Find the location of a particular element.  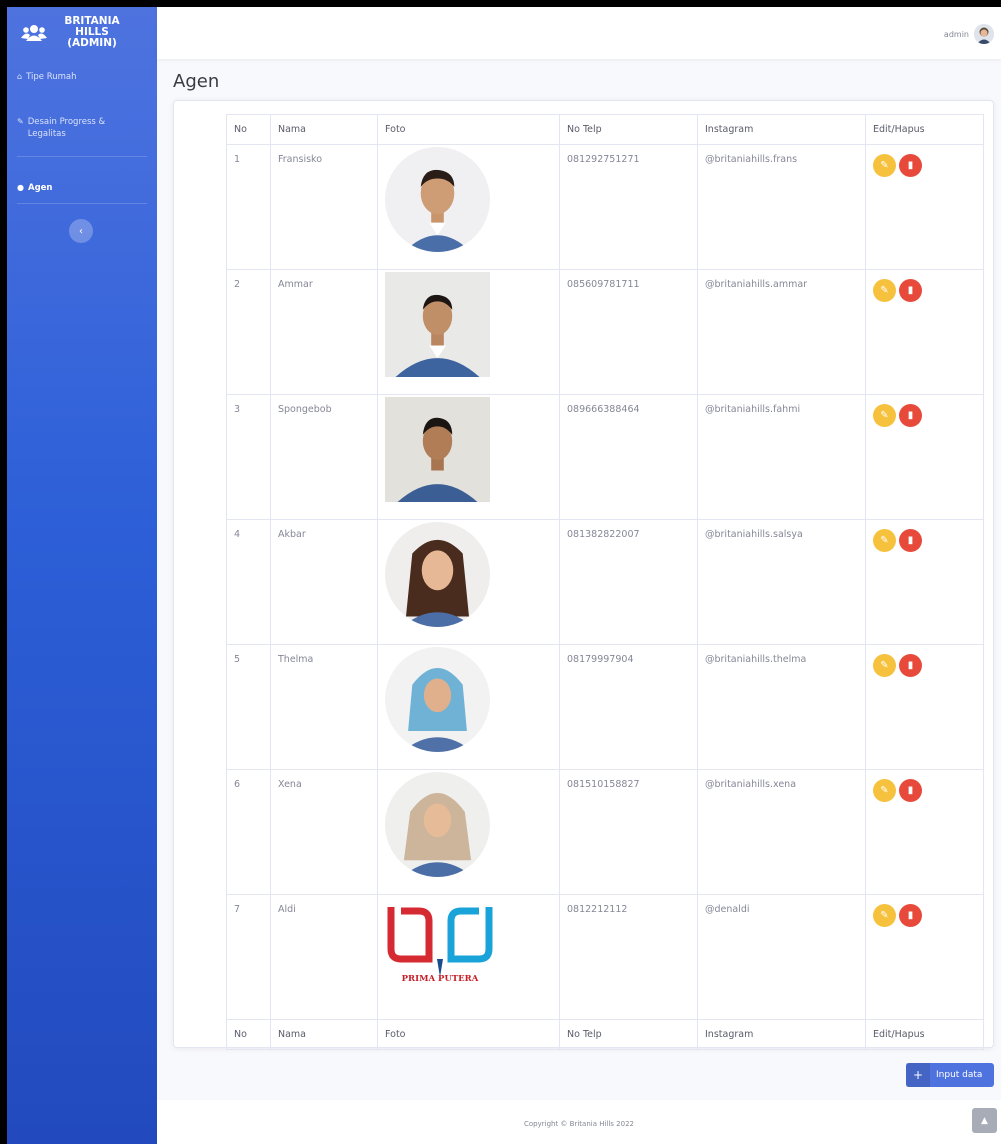

user-menu: admin is located at coordinates (969, 34).